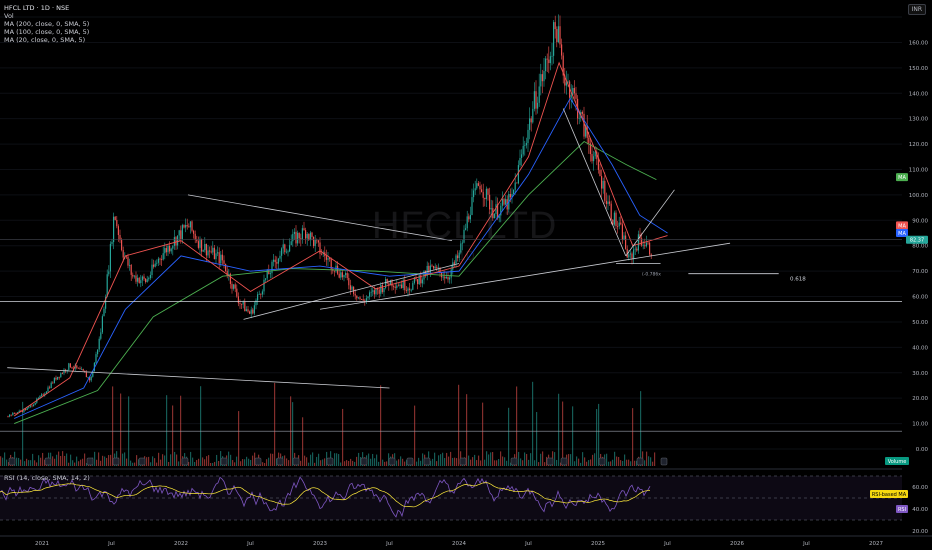 This screenshot has width=932, height=550. I want to click on price-tick-label: 150.00, so click(919, 69).